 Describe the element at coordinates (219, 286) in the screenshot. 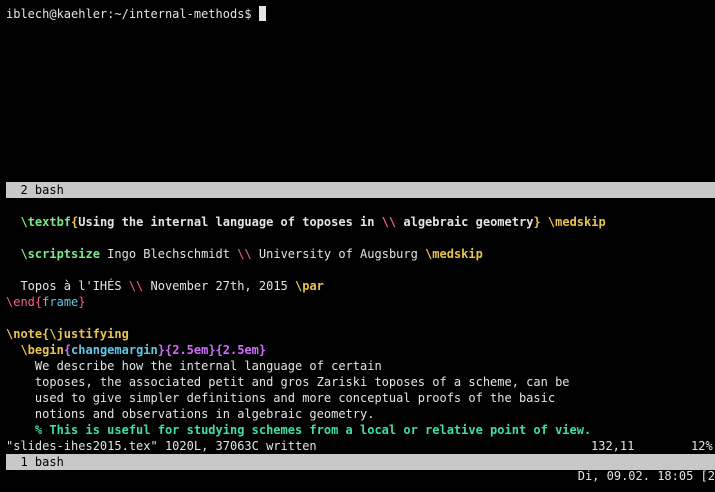

I see `date-text: November 27th, 2015` at that location.